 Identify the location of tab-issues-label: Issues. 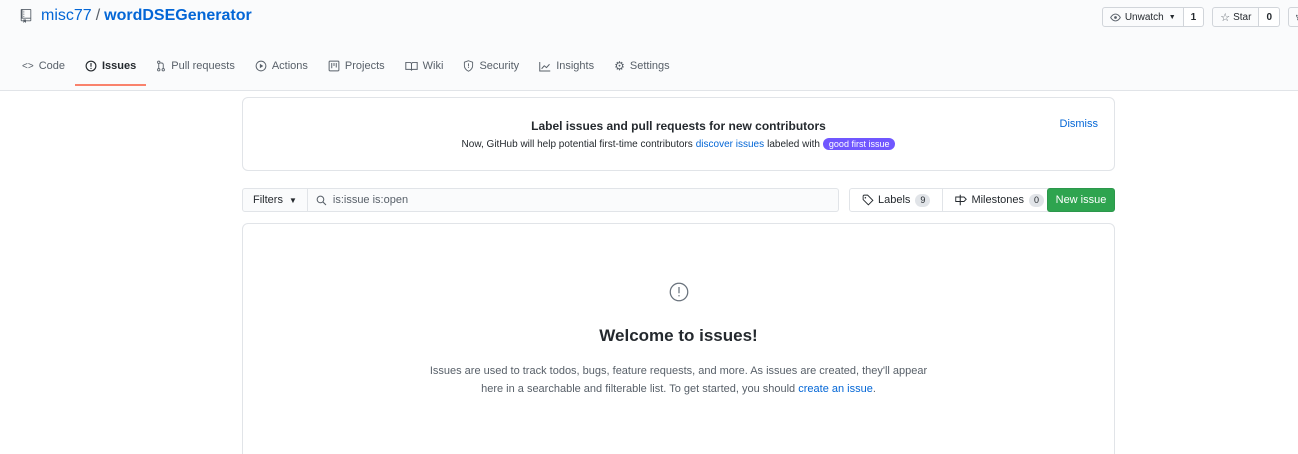
(119, 66).